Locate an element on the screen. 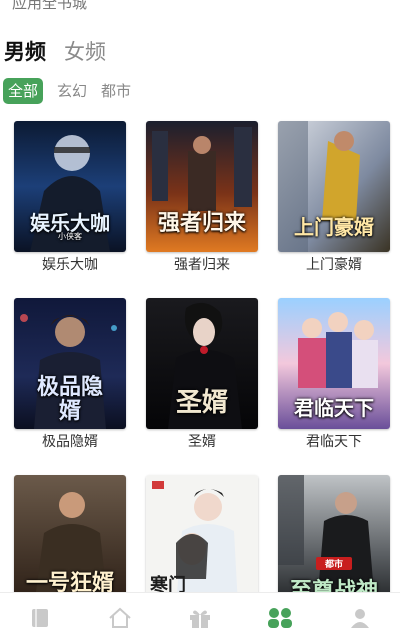 This screenshot has height=643, width=400. bookstore-icon is located at coordinates (280, 618).